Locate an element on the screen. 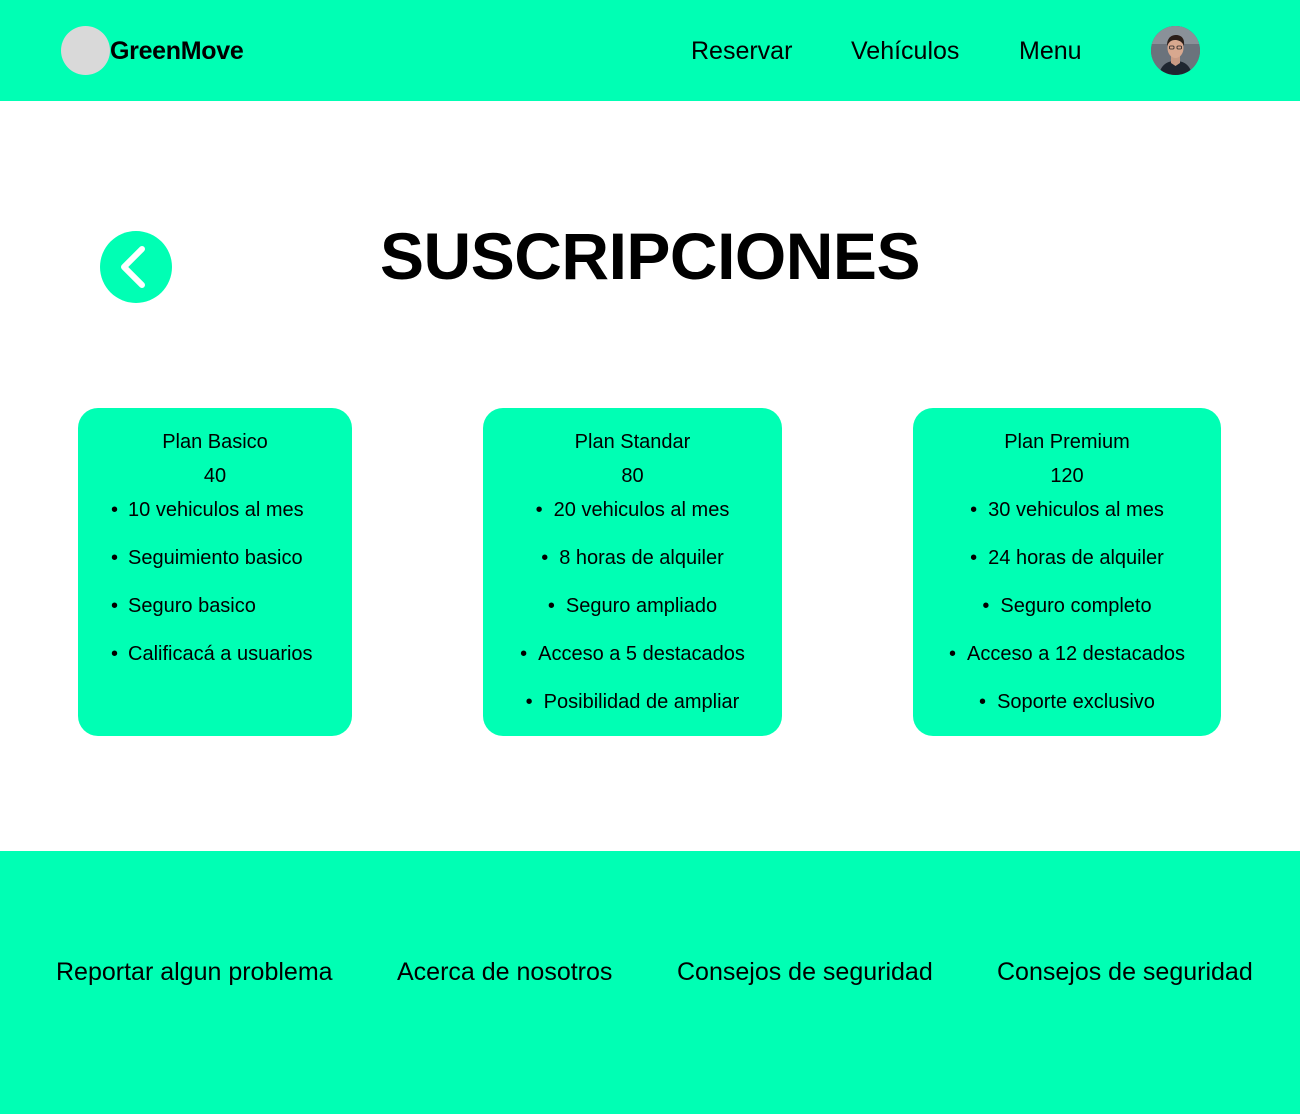 This screenshot has height=1114, width=1300. feature-item: Soporte exclusivo is located at coordinates (1067, 714).